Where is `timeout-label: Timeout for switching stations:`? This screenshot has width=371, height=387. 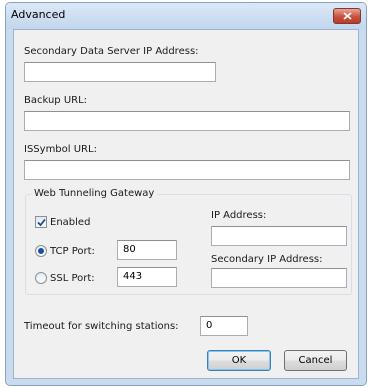 timeout-label: Timeout for switching stations: is located at coordinates (101, 326).